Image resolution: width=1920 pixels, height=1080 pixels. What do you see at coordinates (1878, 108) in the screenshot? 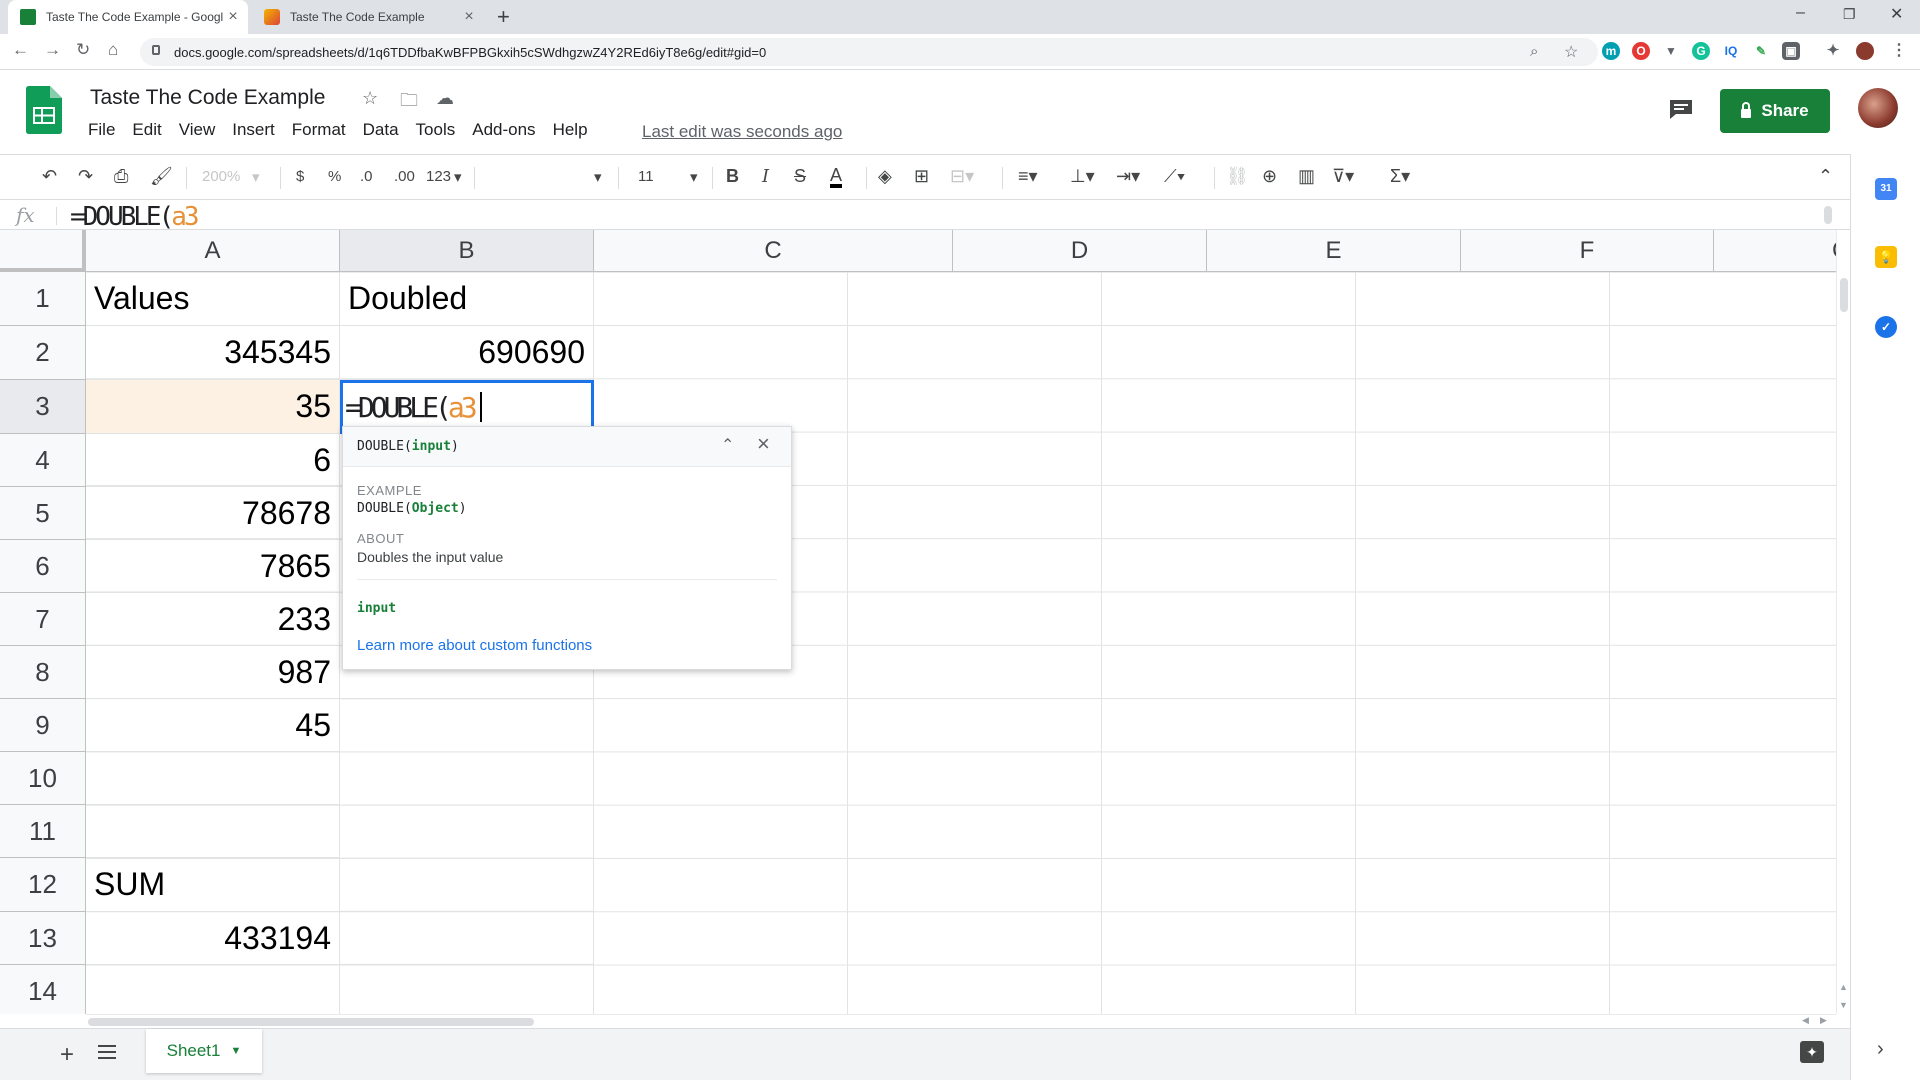
I see `avatar` at bounding box center [1878, 108].